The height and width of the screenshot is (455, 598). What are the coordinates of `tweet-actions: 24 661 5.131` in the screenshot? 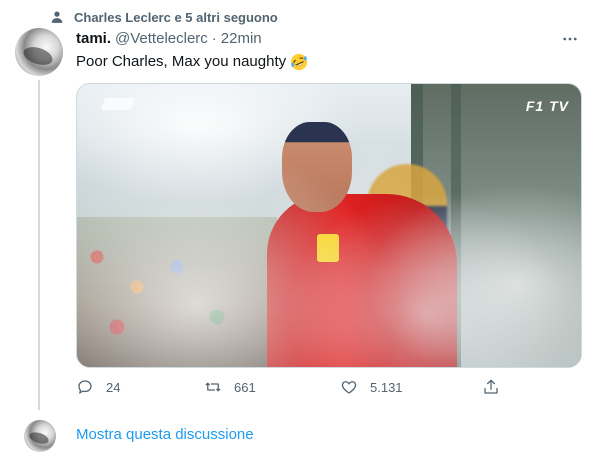 It's located at (296, 390).